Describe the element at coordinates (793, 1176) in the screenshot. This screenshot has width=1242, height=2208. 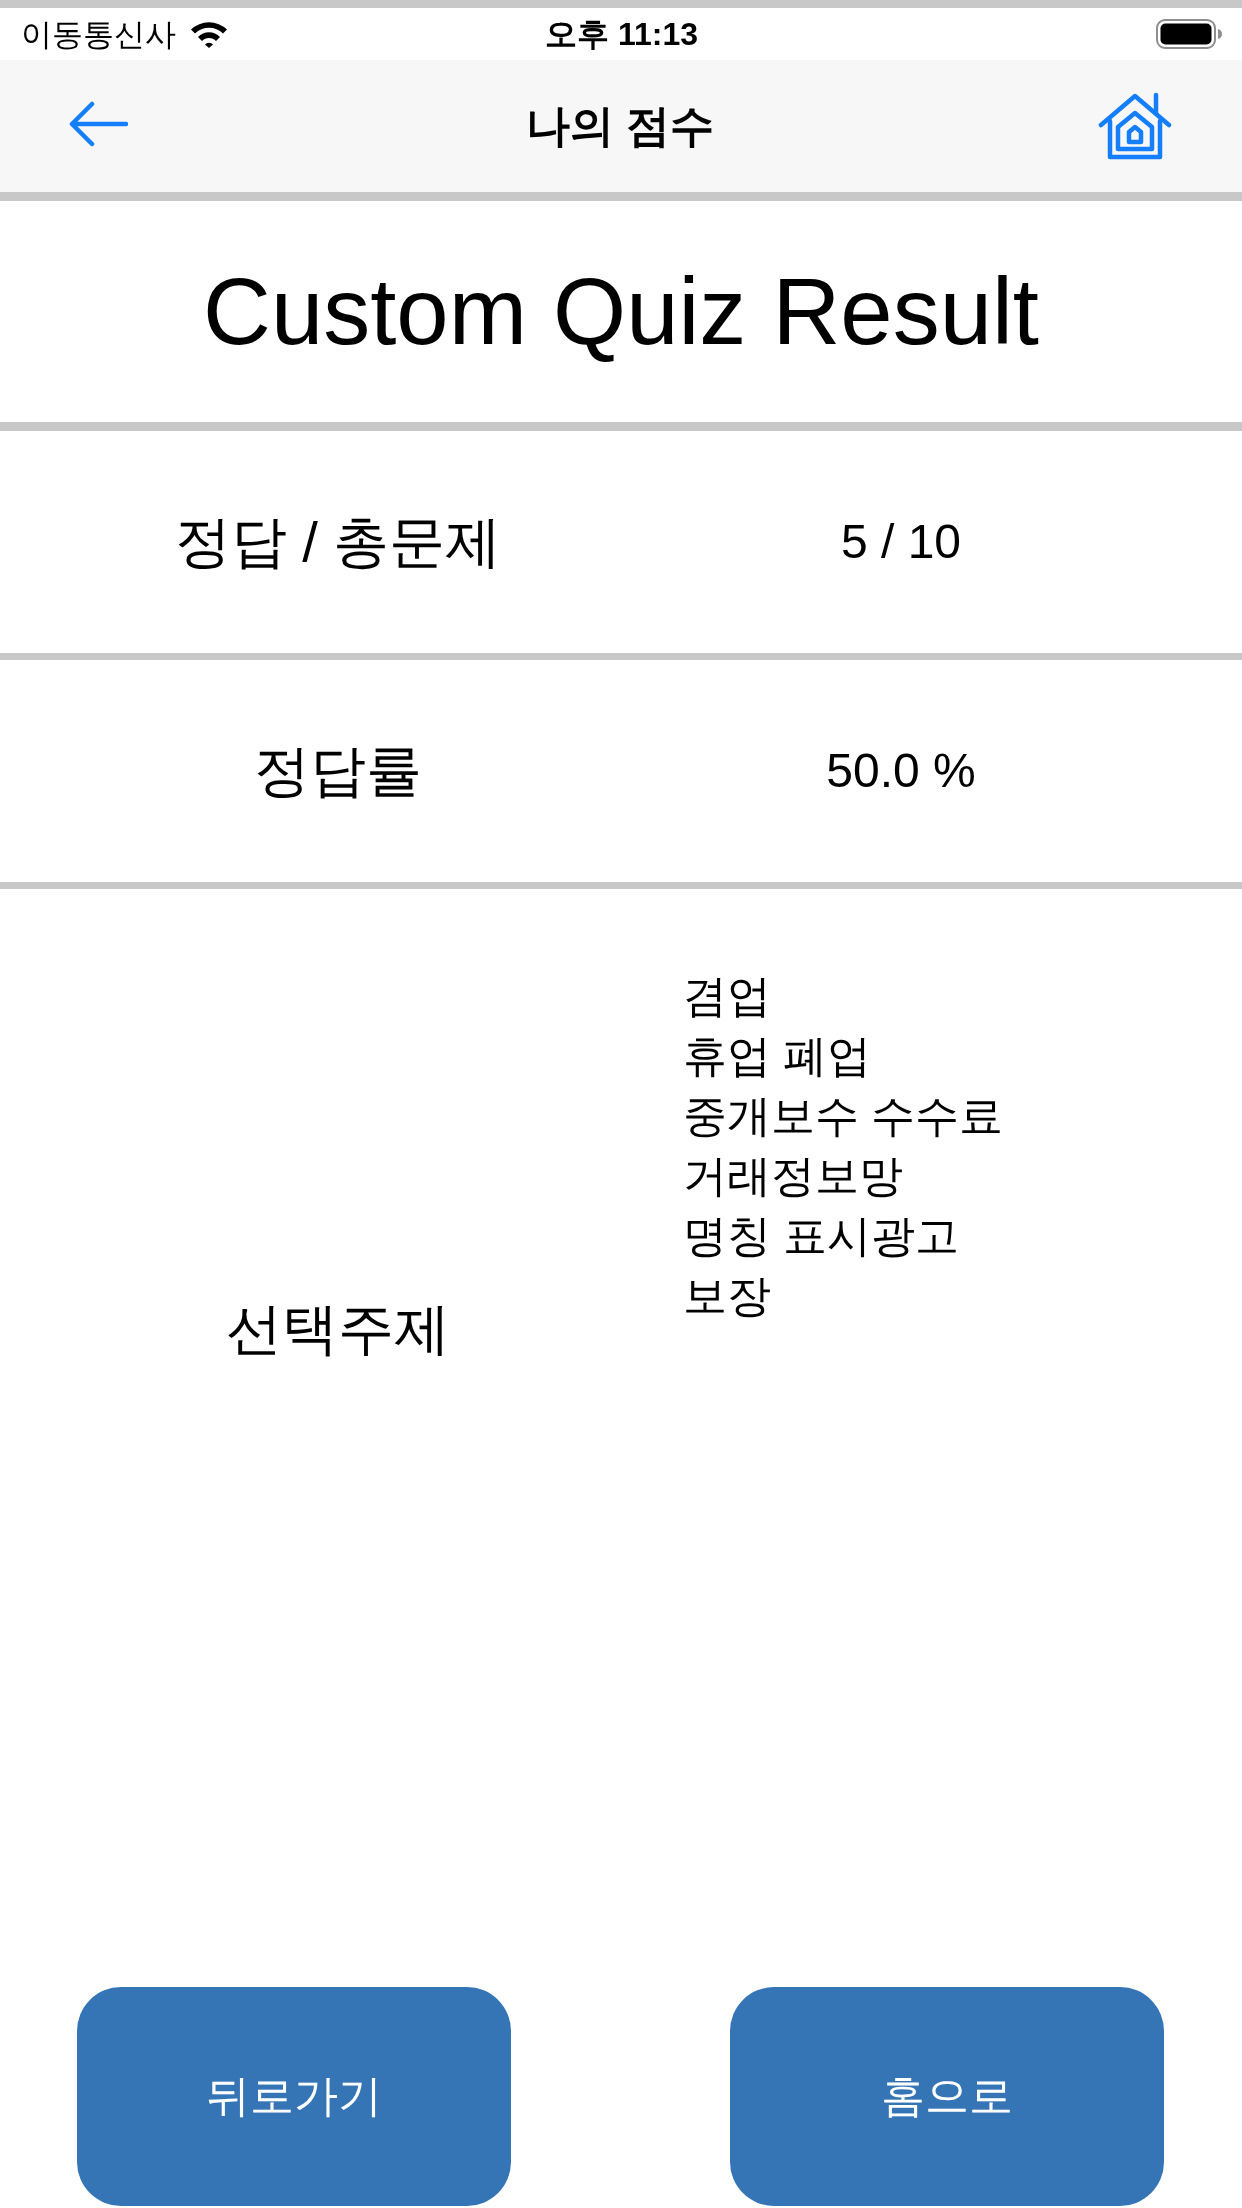
I see `topic-item: 거래정보망` at that location.